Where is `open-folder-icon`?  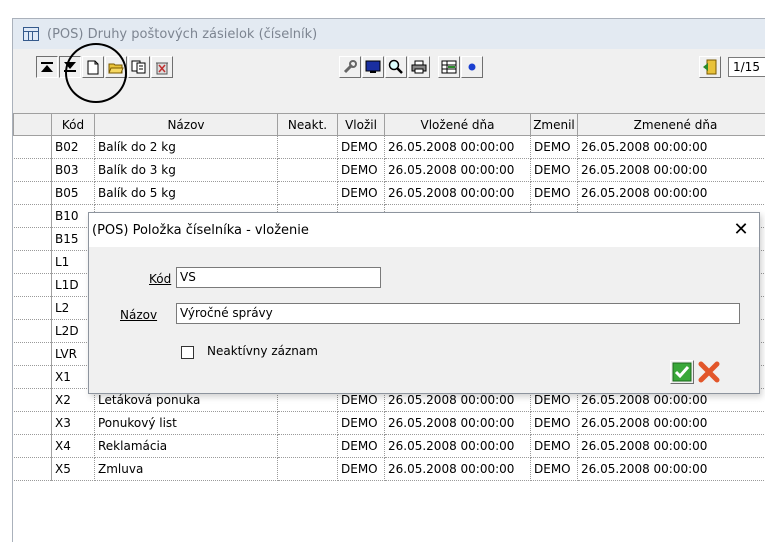 open-folder-icon is located at coordinates (116, 67).